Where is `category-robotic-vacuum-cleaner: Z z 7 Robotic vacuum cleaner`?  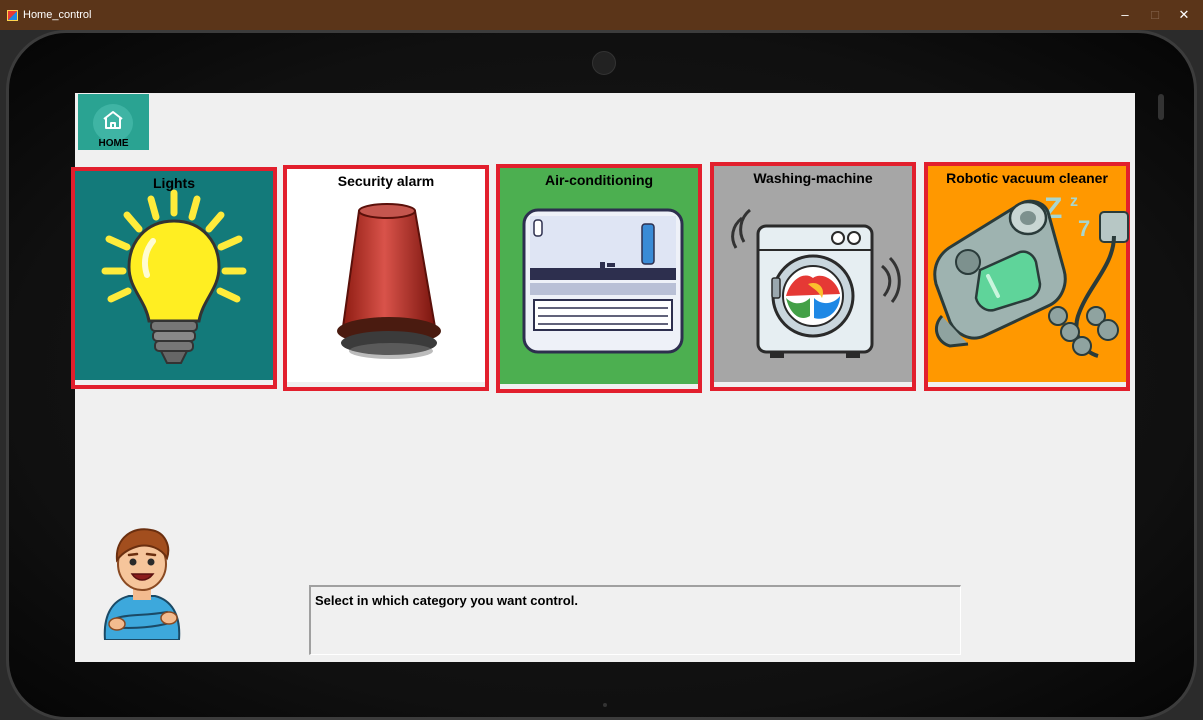
category-robotic-vacuum-cleaner: Z z 7 Robotic vacuum cleaner is located at coordinates (1027, 276).